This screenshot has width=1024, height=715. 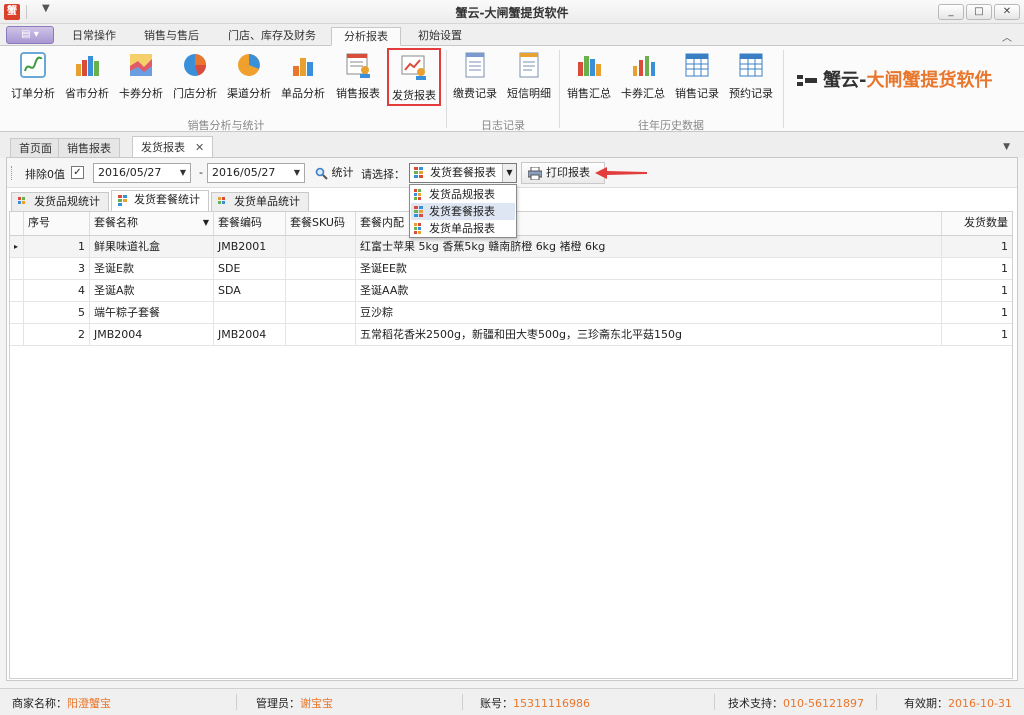 I want to click on close-icon: ✕, so click(x=199, y=147).